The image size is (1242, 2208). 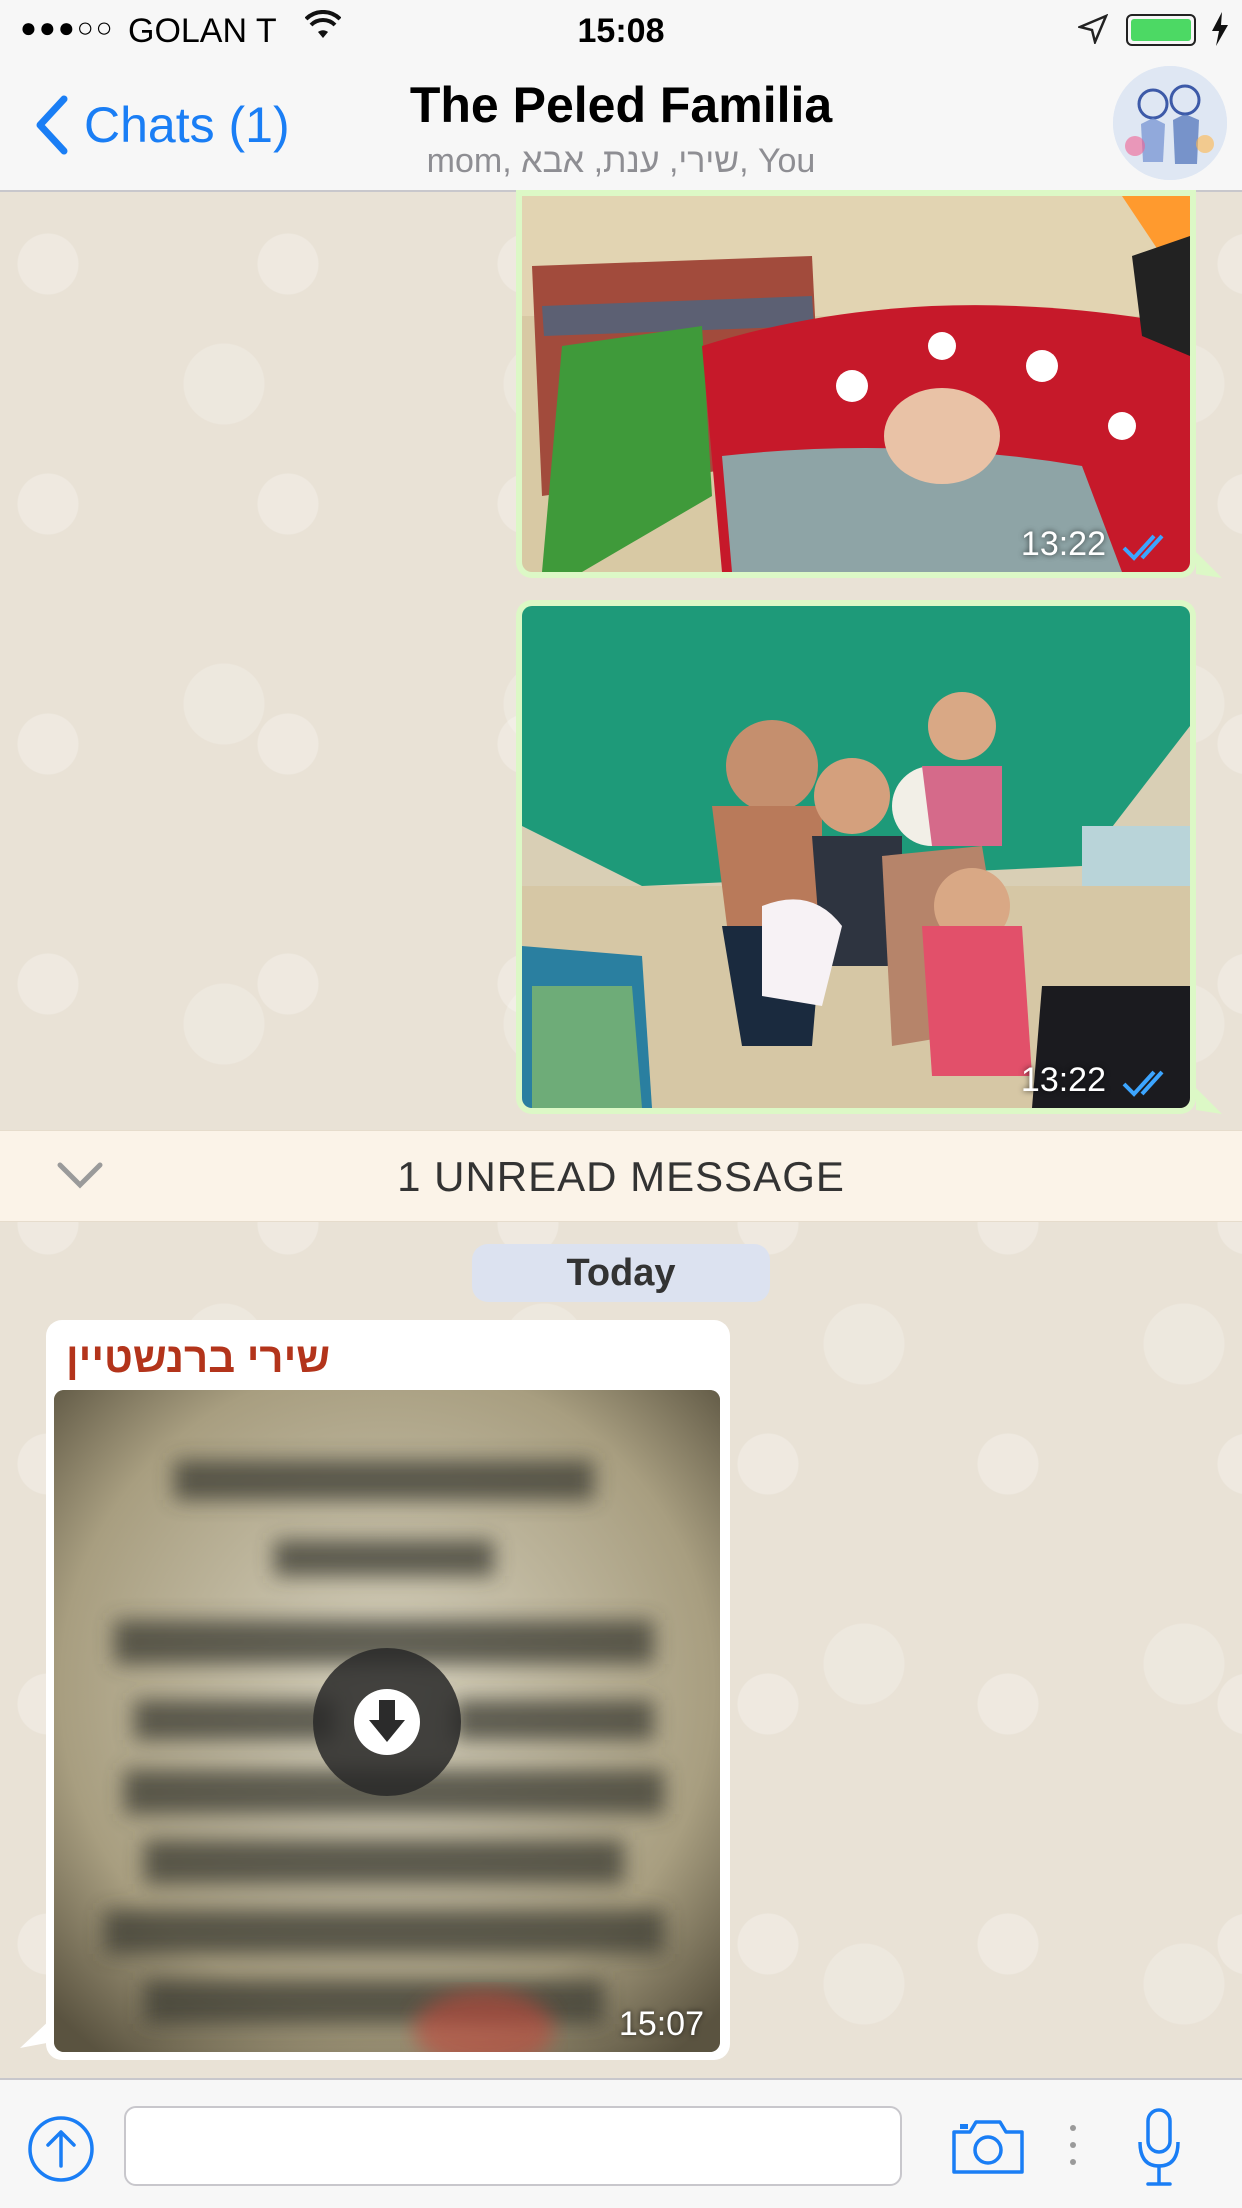 I want to click on message-time: 15:07, so click(x=661, y=2024).